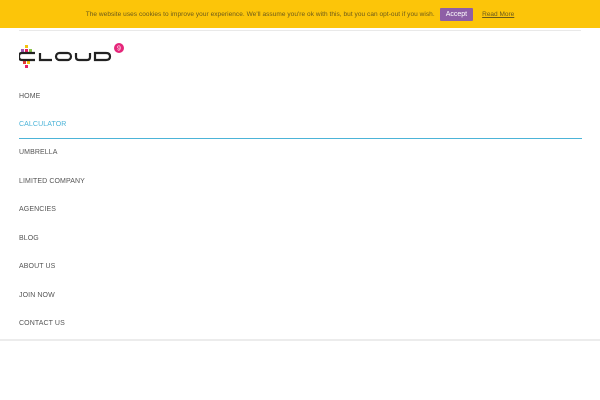 The width and height of the screenshot is (600, 400). Describe the element at coordinates (119, 49) in the screenshot. I see `svg-text: 9` at that location.